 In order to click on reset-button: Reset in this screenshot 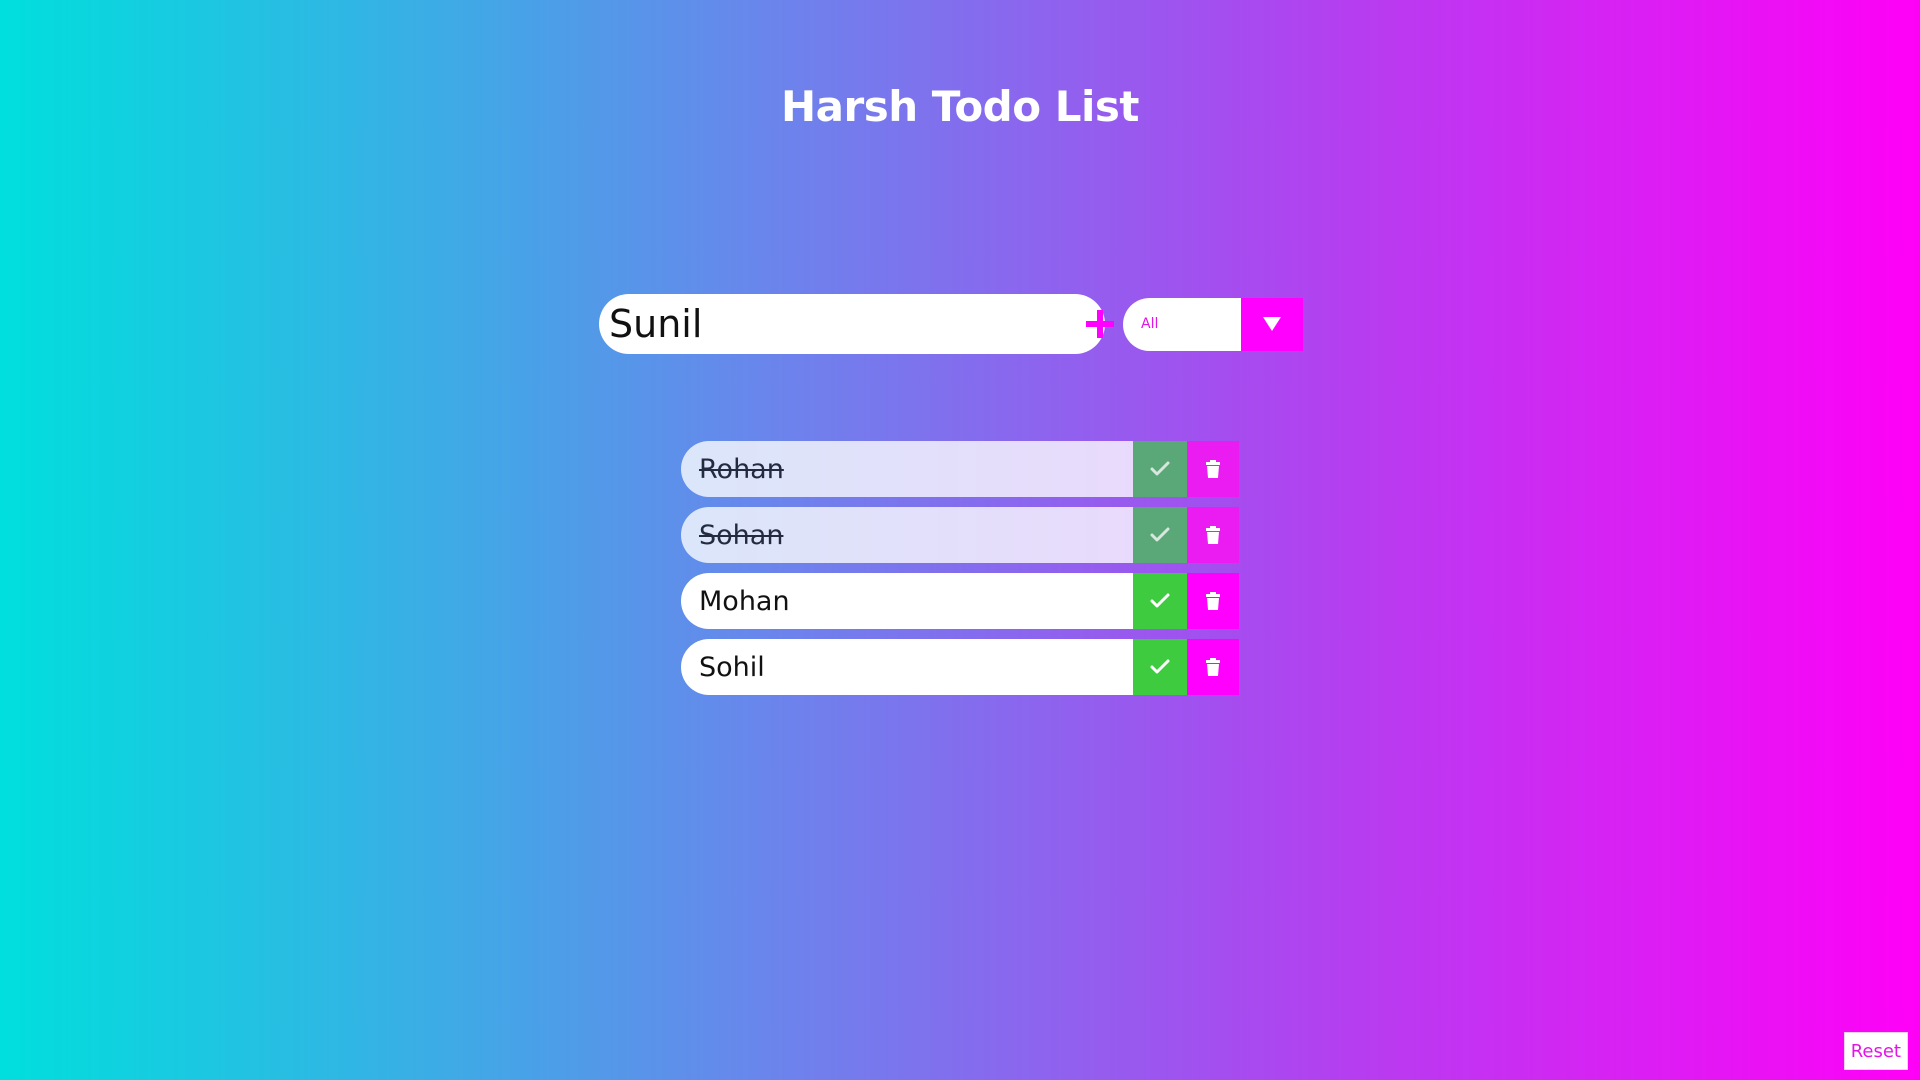, I will do `click(1875, 1051)`.